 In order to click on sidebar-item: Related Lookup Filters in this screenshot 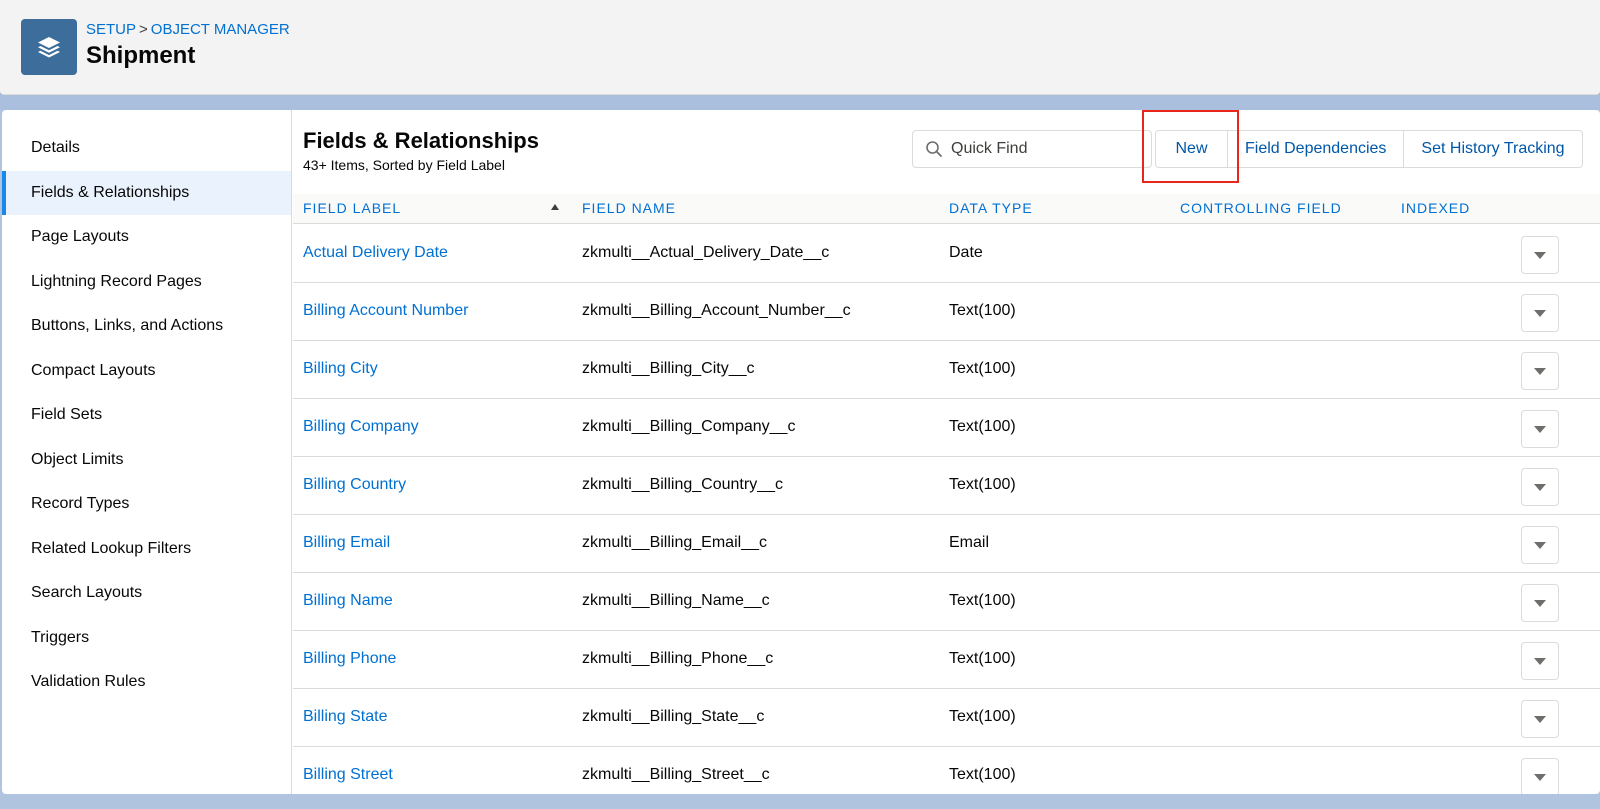, I will do `click(146, 549)`.